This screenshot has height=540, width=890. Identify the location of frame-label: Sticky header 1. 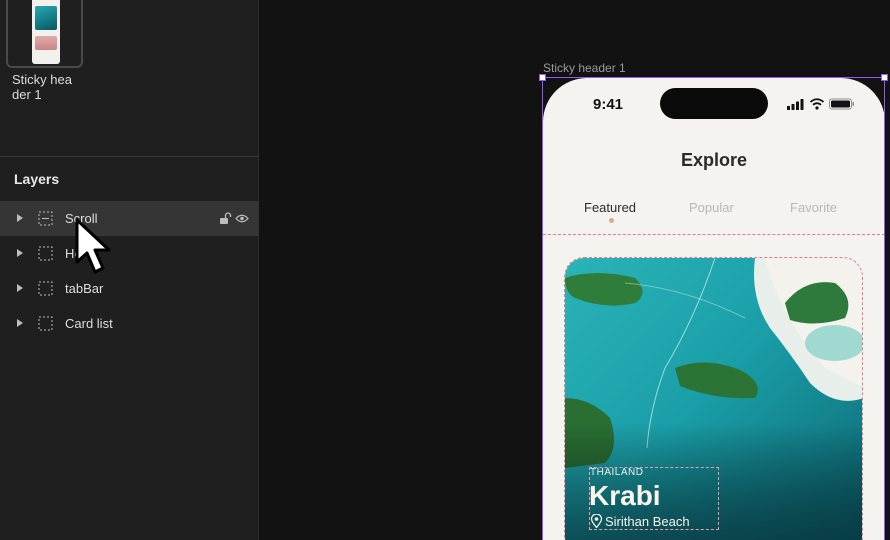
(584, 68).